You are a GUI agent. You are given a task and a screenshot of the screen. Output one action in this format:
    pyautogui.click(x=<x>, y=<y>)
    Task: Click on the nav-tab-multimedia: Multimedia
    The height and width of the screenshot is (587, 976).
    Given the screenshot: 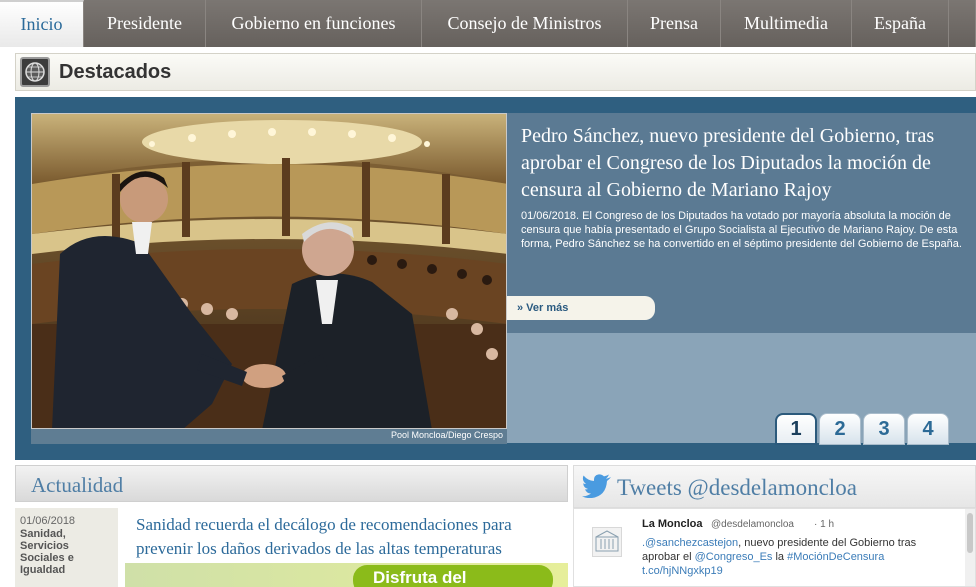 What is the action you would take?
    pyautogui.click(x=786, y=23)
    